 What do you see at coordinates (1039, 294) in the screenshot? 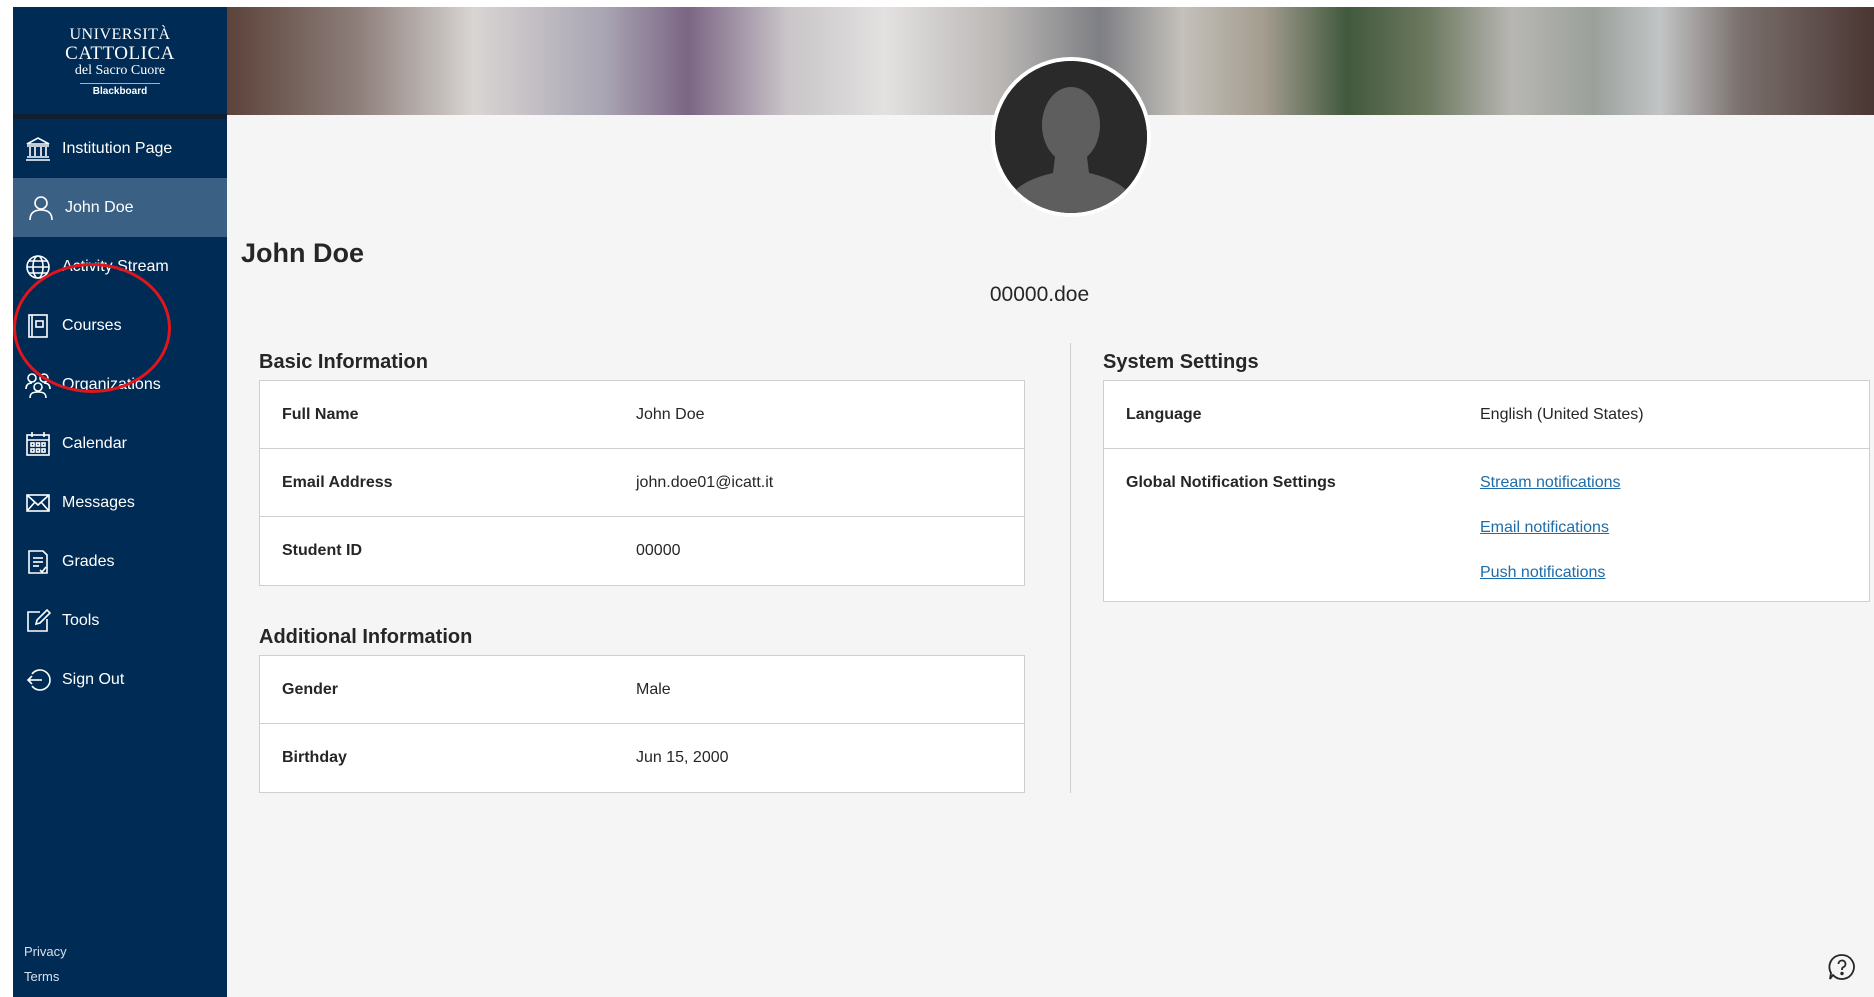
I see `username: 00000.doe` at bounding box center [1039, 294].